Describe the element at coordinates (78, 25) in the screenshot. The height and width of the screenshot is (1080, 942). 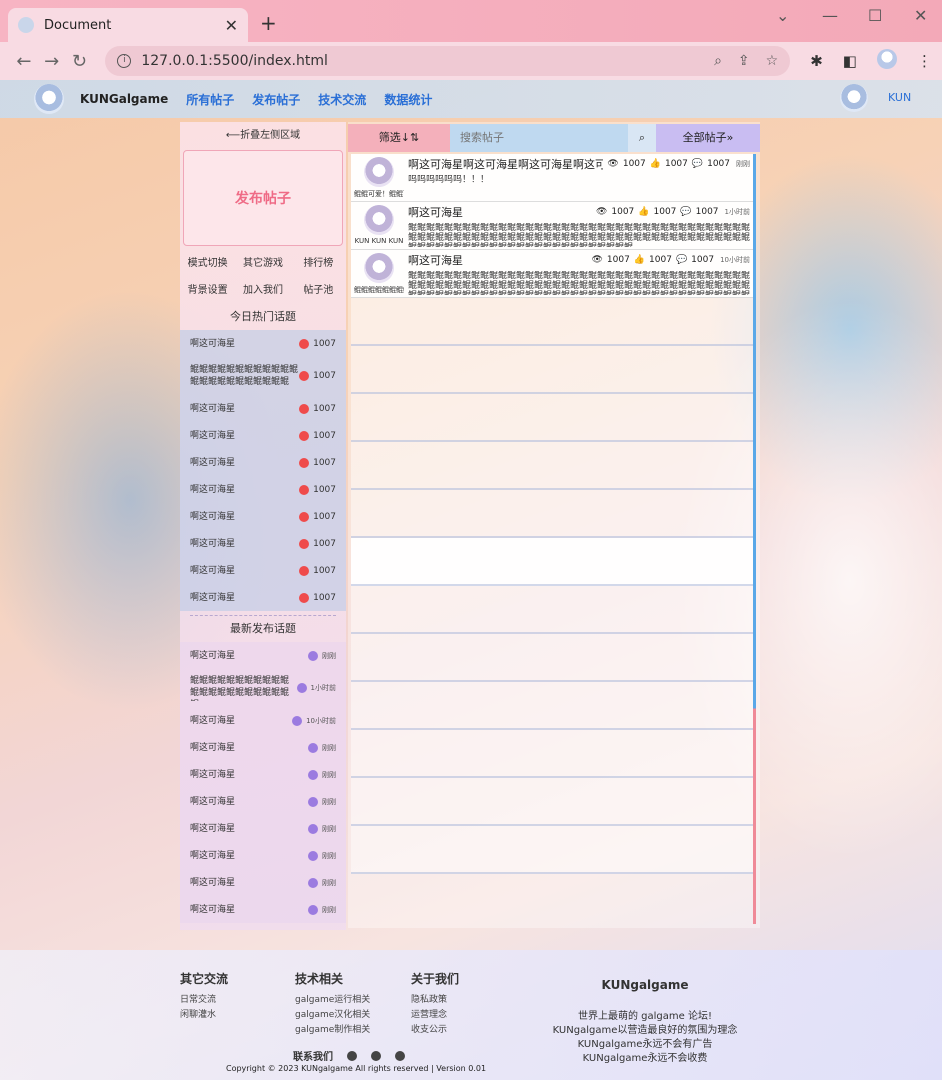
I see `tab-title: Document` at that location.